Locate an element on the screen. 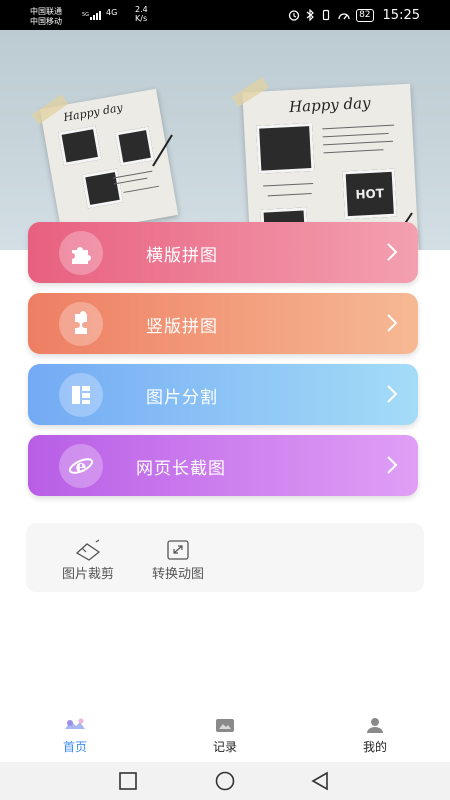 This screenshot has width=450, height=800. bluetooth-icon is located at coordinates (310, 15).